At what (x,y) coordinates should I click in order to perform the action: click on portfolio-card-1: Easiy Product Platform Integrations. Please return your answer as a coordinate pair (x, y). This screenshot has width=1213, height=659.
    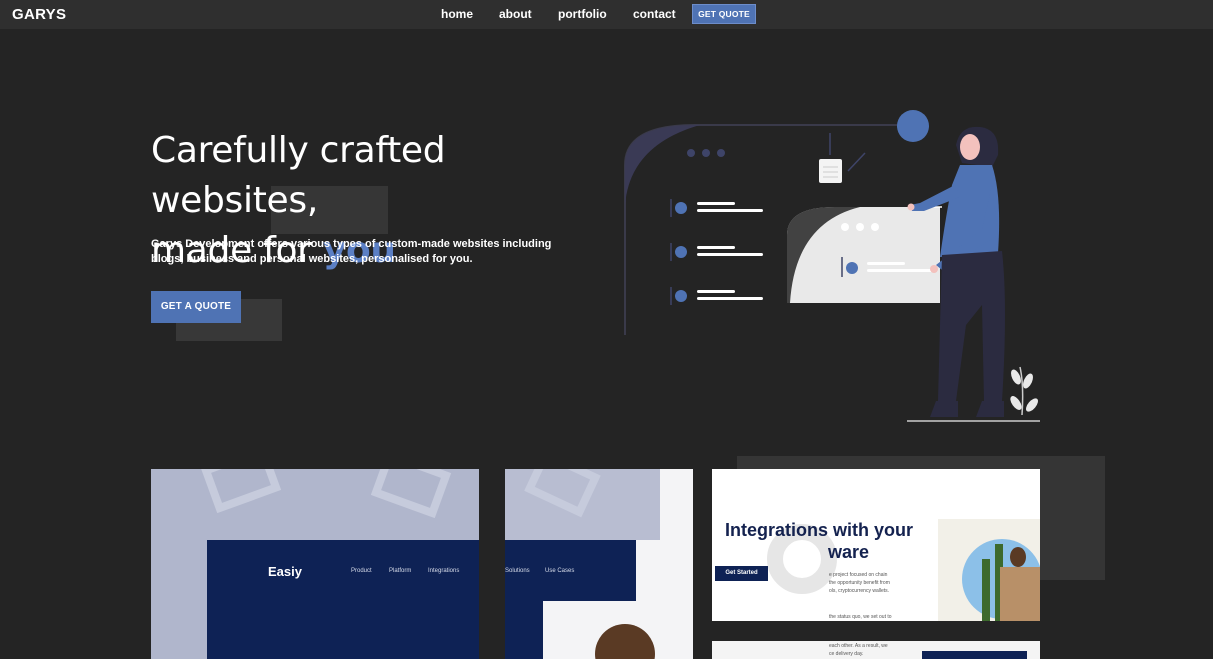
    Looking at the image, I should click on (315, 564).